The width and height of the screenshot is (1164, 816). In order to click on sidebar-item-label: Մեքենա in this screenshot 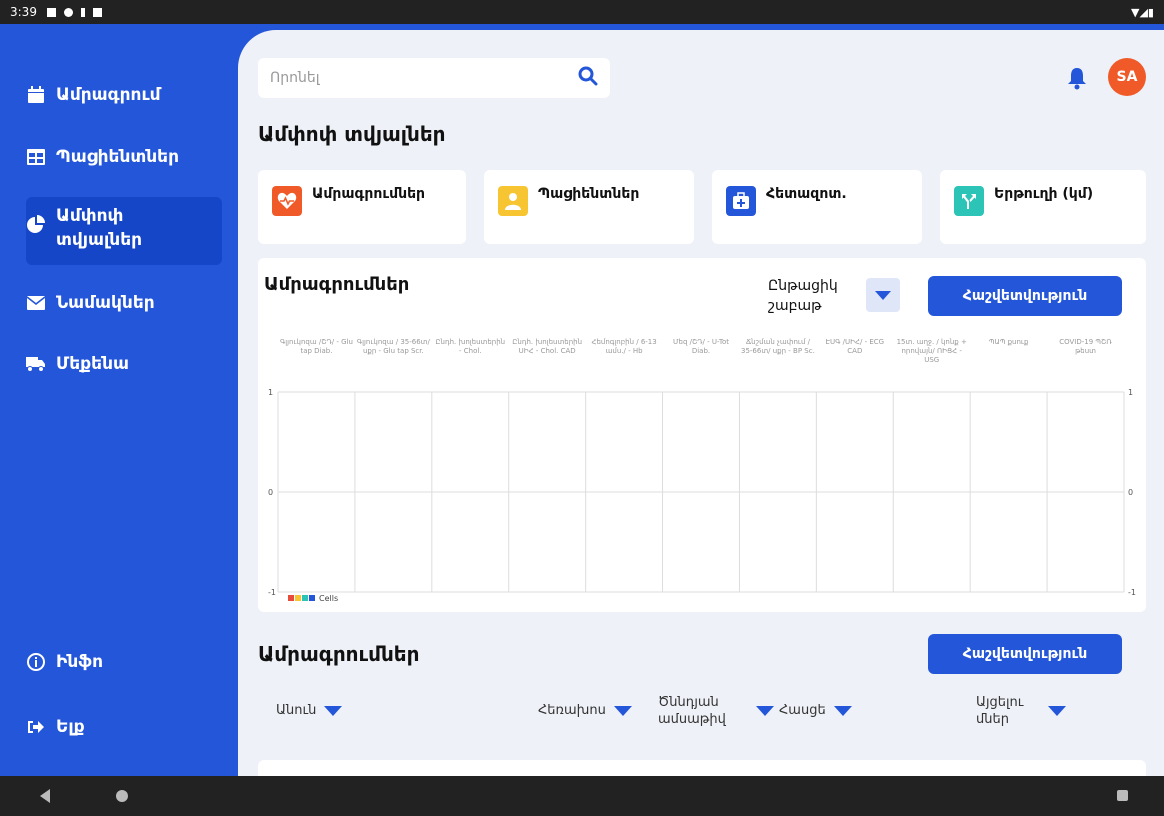, I will do `click(92, 364)`.